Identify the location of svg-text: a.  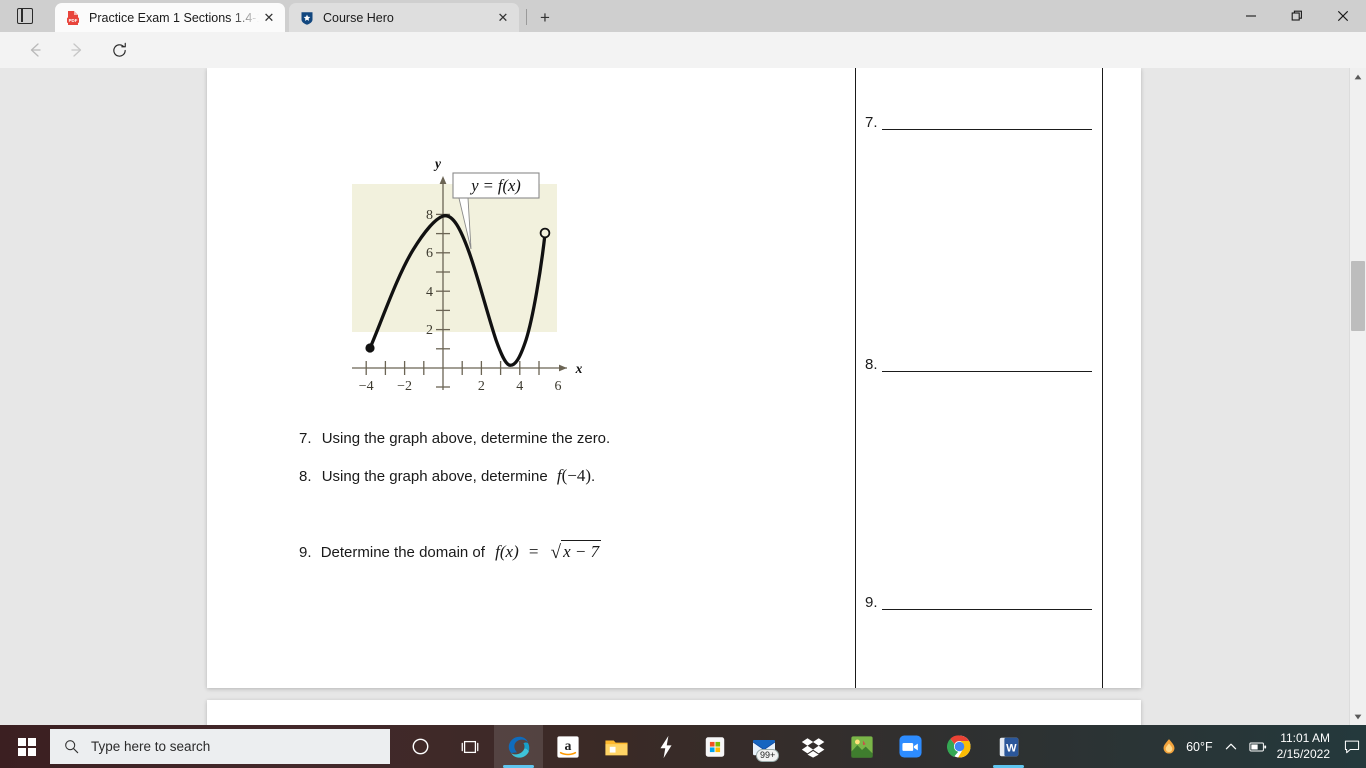
(567, 745).